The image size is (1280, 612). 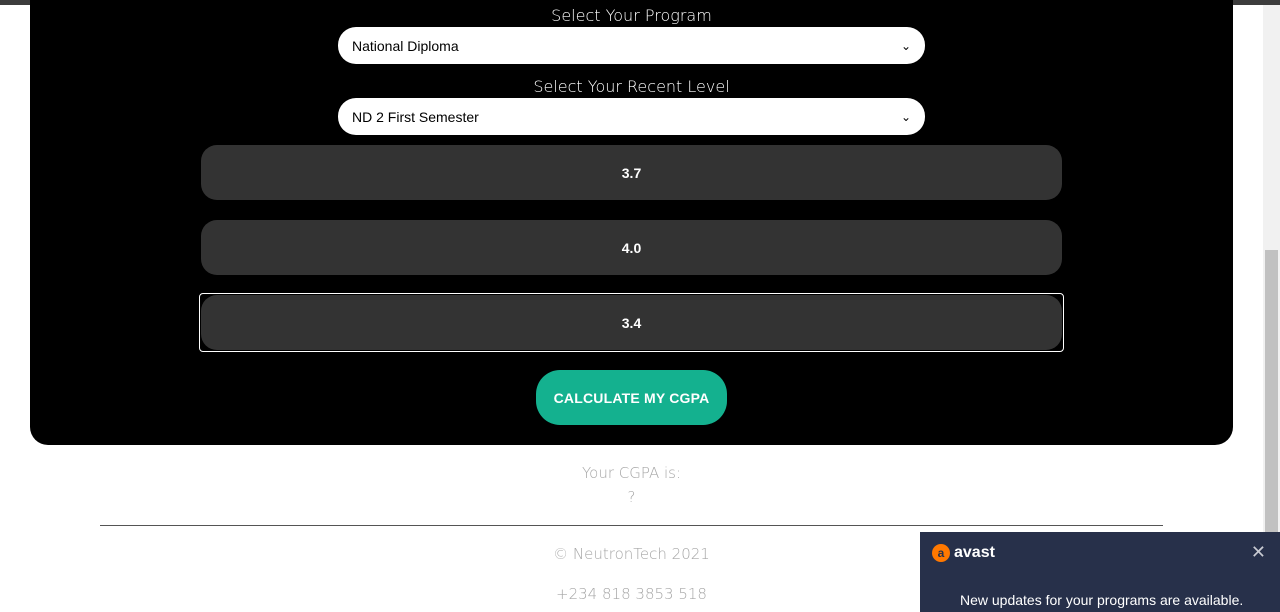 What do you see at coordinates (631, 172) in the screenshot?
I see `gpa-input-1: 3.7` at bounding box center [631, 172].